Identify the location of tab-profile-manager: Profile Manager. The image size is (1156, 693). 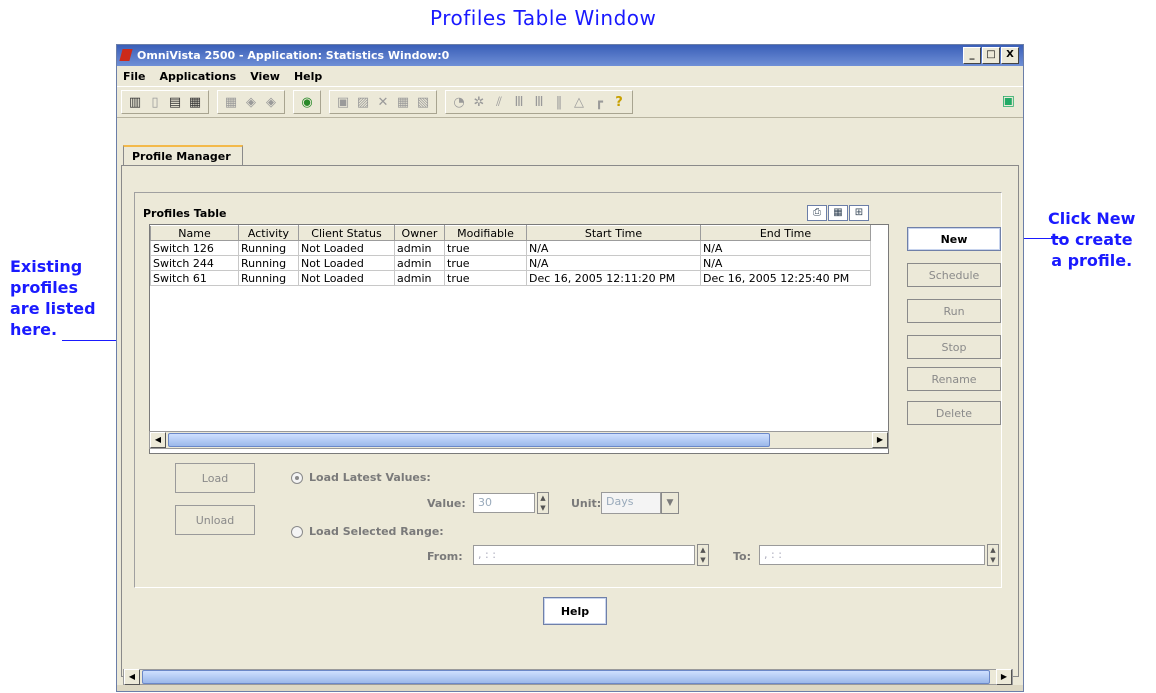
(183, 155).